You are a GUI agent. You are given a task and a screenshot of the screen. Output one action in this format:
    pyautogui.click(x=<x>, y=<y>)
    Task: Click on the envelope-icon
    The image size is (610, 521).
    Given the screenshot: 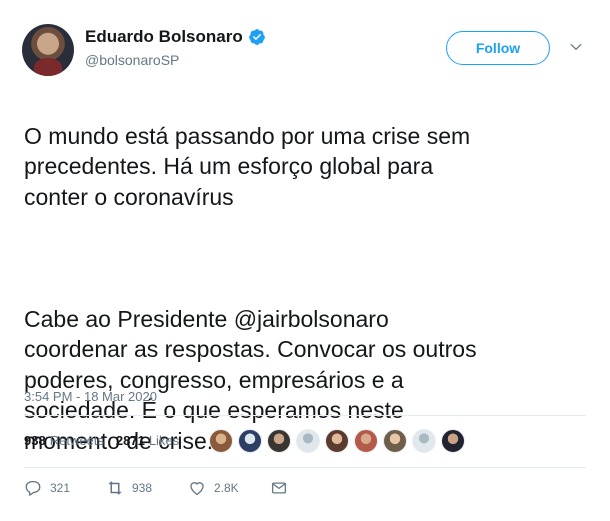 What is the action you would take?
    pyautogui.click(x=279, y=488)
    